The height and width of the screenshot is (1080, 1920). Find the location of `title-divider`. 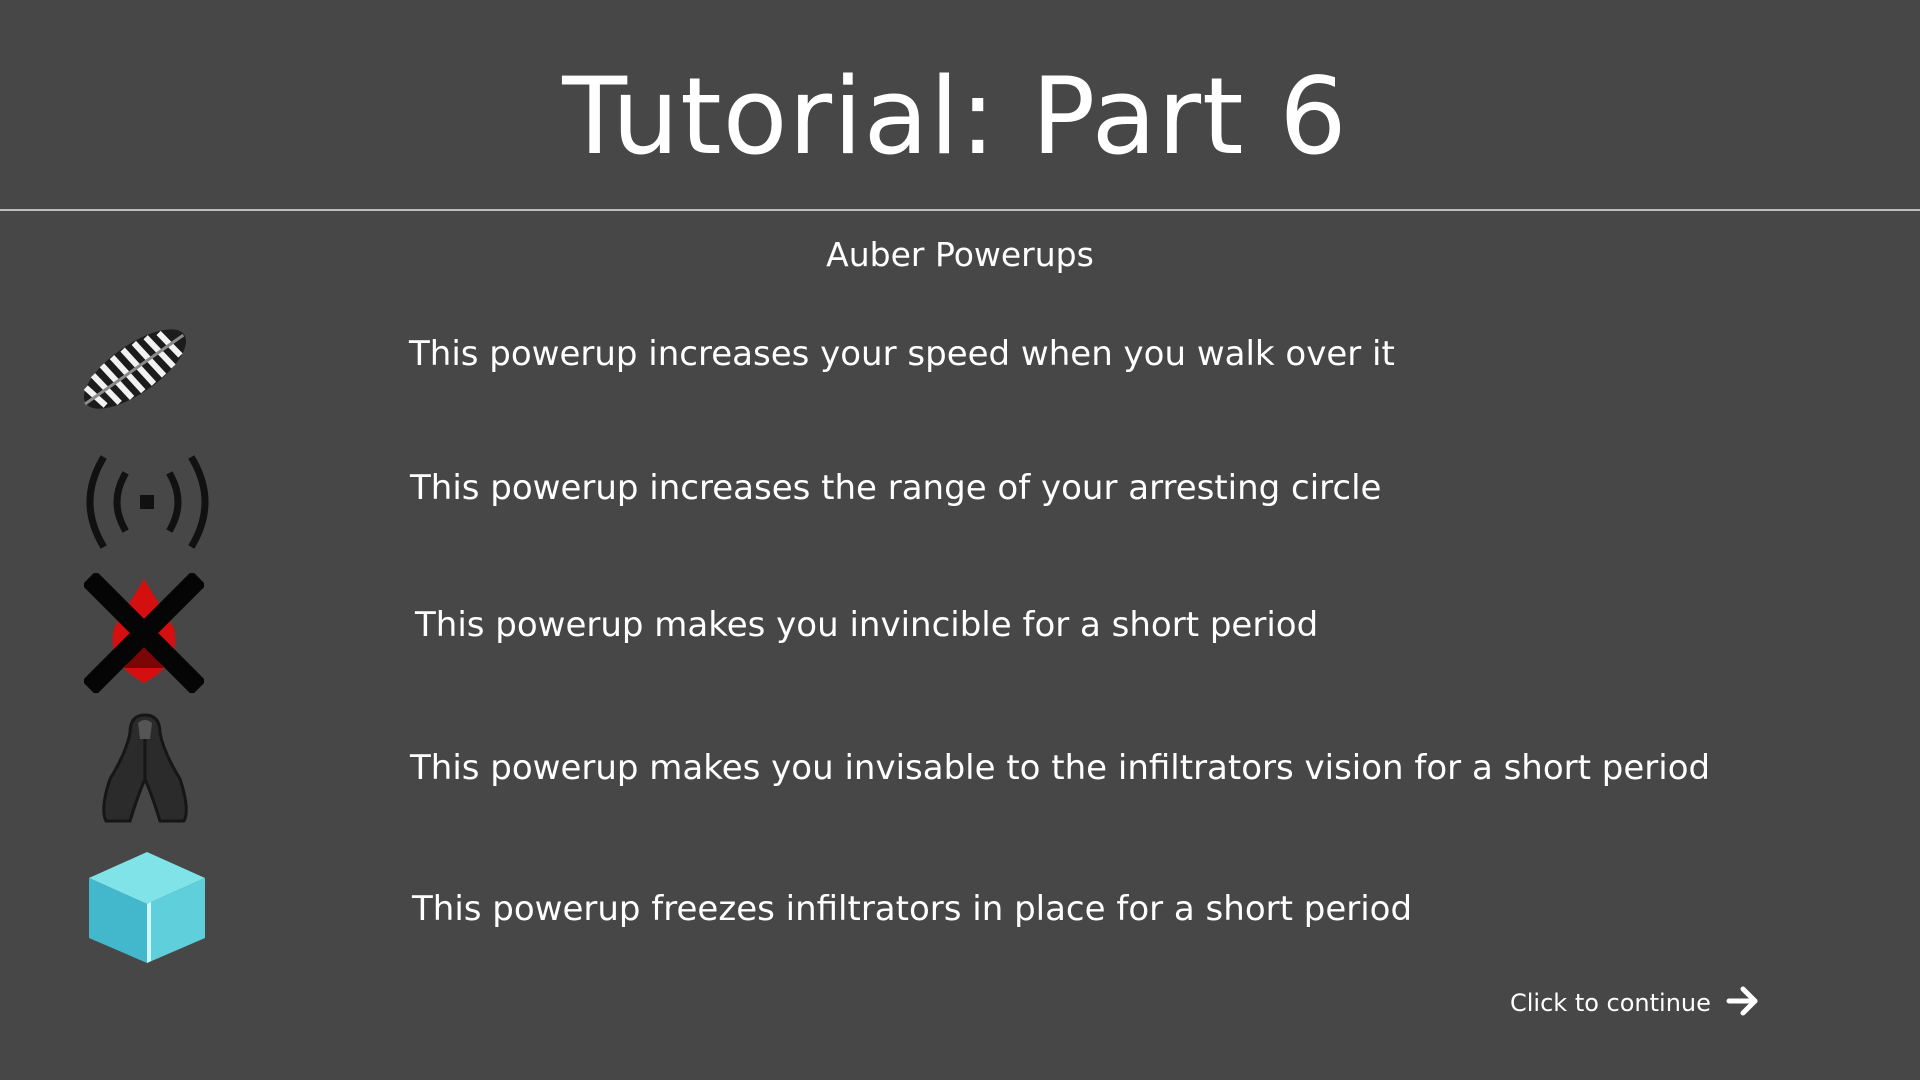

title-divider is located at coordinates (960, 210).